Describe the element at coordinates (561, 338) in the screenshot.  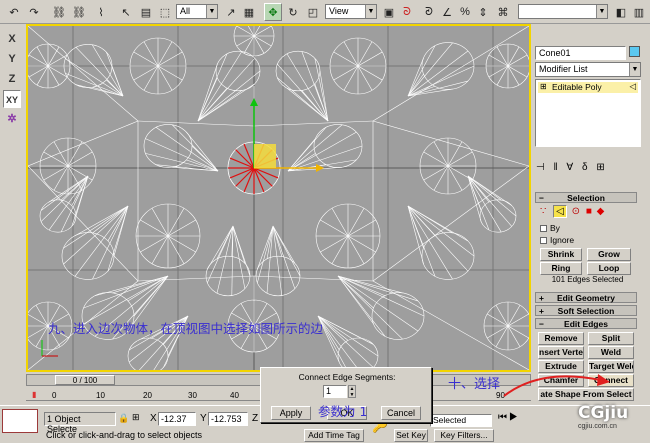
I see `remove-button: Remove` at that location.